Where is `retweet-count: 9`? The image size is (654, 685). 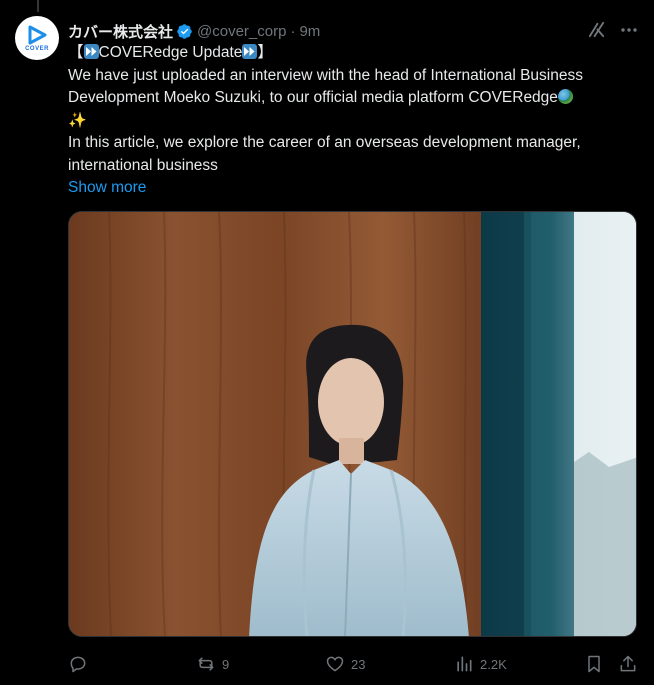
retweet-count: 9 is located at coordinates (226, 664).